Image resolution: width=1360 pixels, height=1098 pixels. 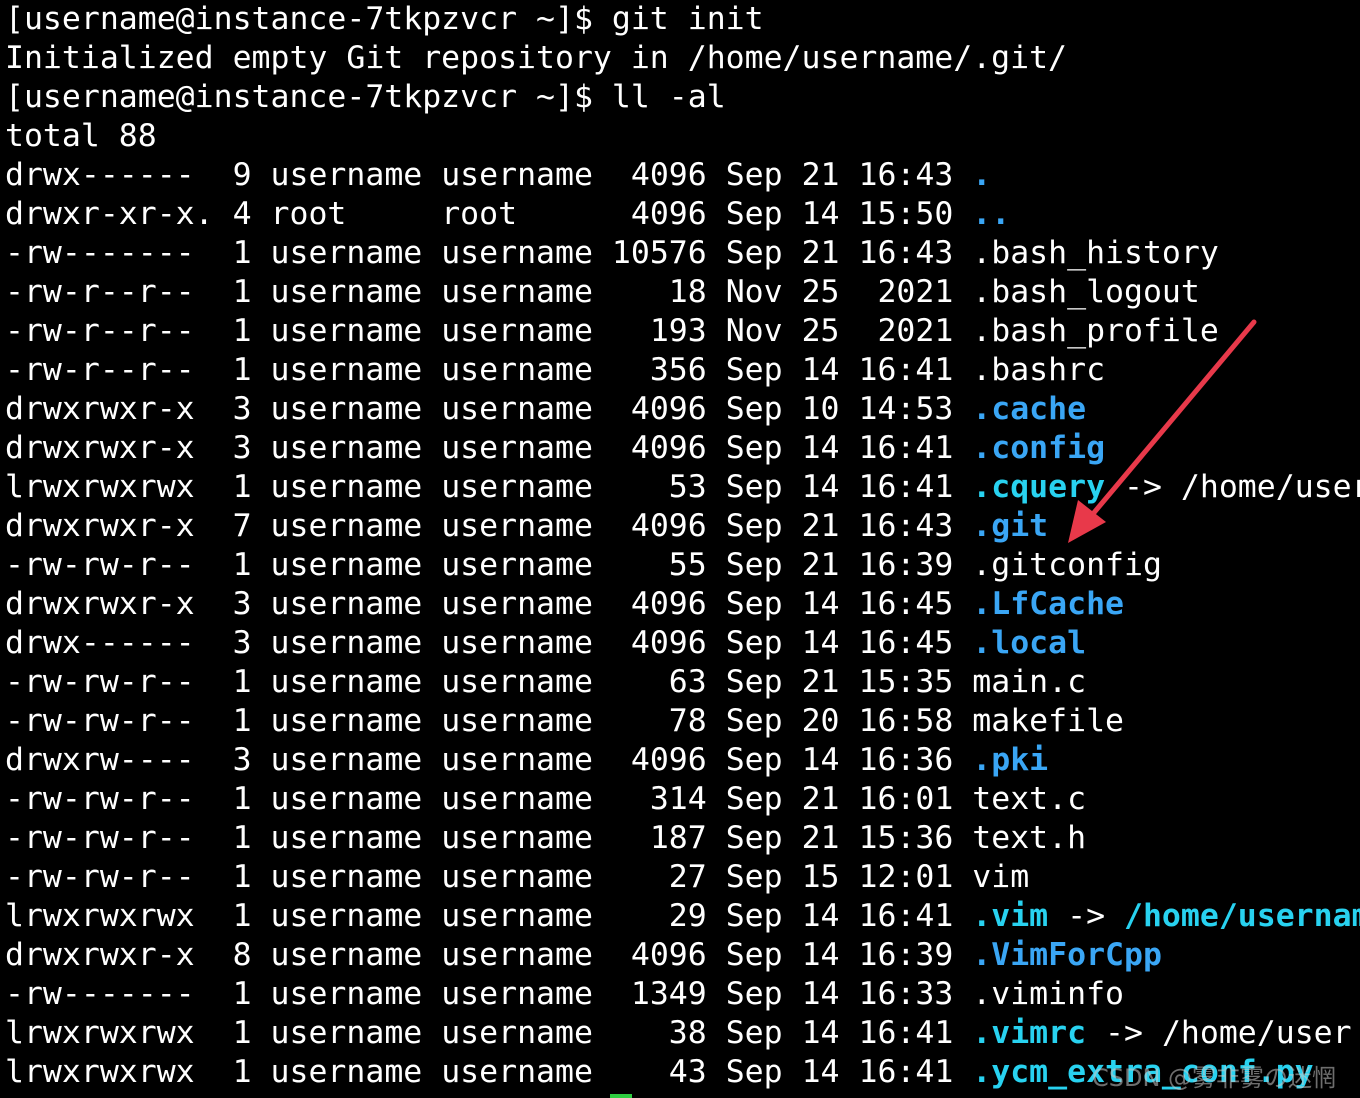 I want to click on prompt-line: [username@instance-7tkpzvcr ~]$ git init, so click(x=384, y=19).